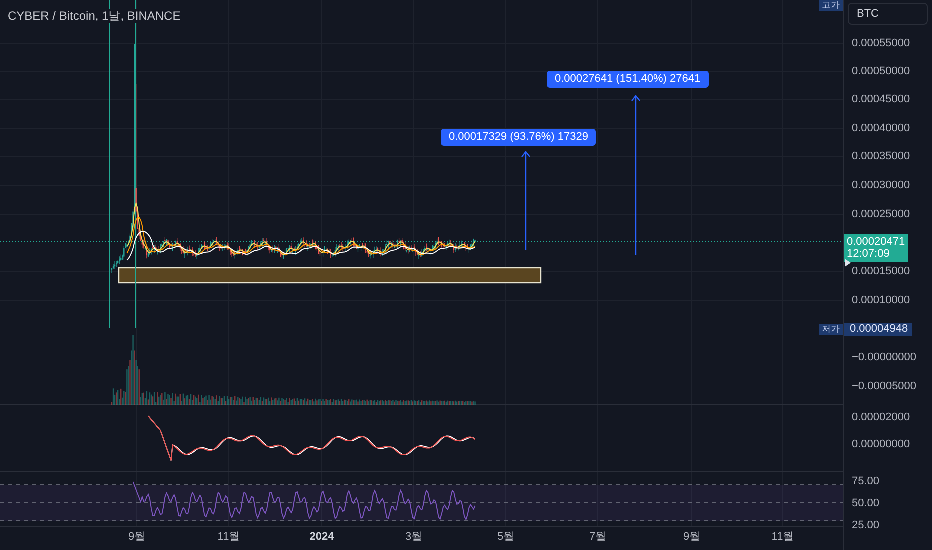 Image resolution: width=932 pixels, height=550 pixels. I want to click on price-axis-label: 0.00045000, so click(881, 100).